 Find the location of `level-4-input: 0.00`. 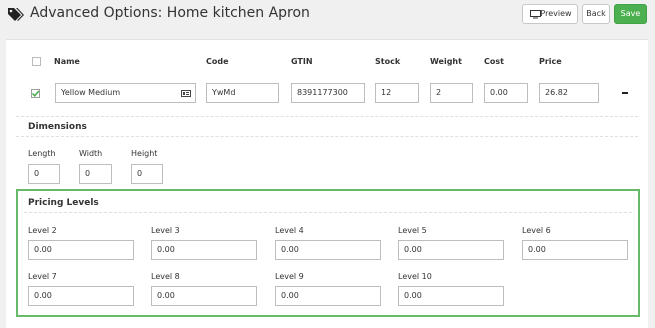

level-4-input: 0.00 is located at coordinates (328, 250).